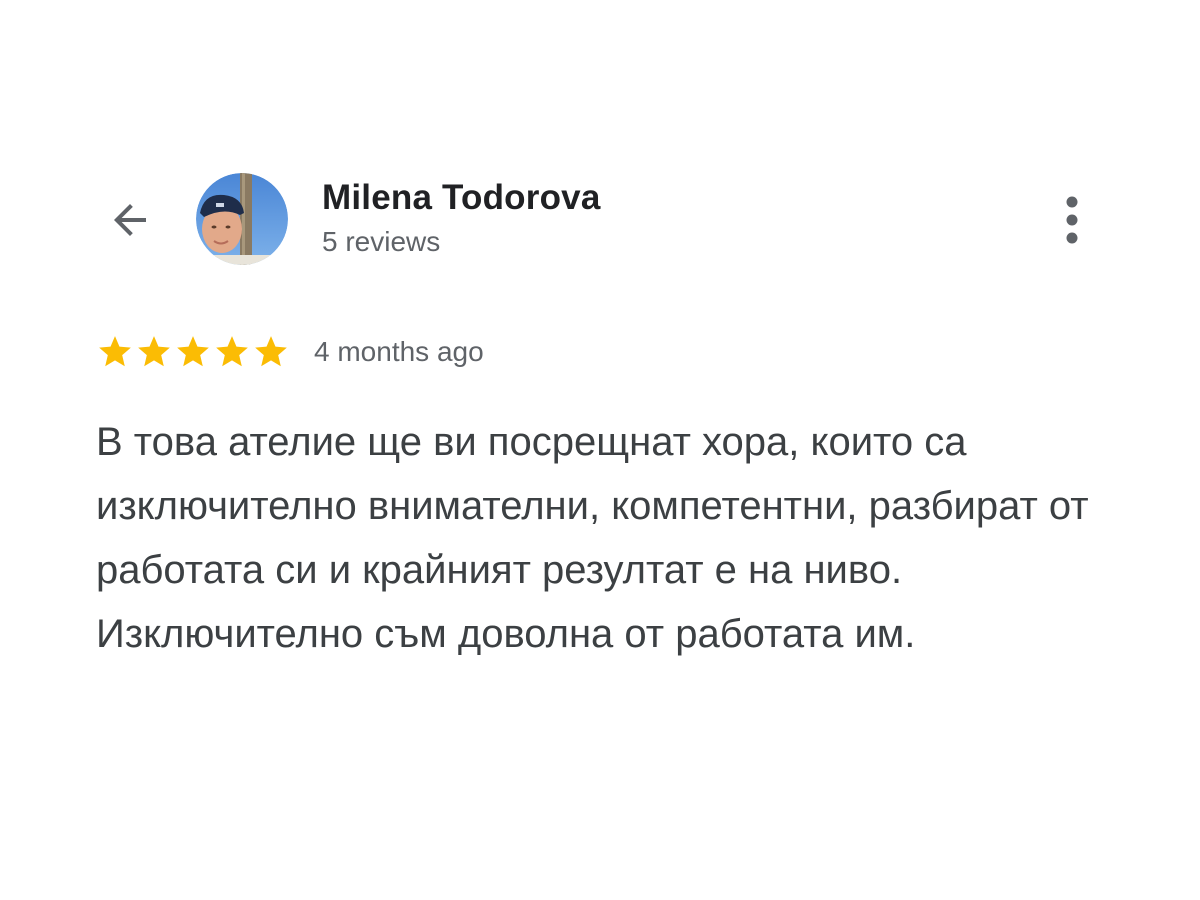  What do you see at coordinates (600, 220) in the screenshot?
I see `review-header: Milena Todorova 5 reviews` at bounding box center [600, 220].